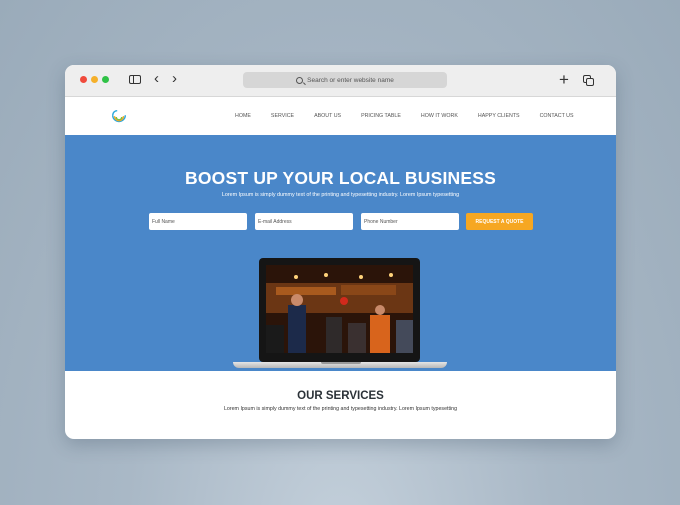  What do you see at coordinates (381, 116) in the screenshot?
I see `nav-pricing-table: PRICING TABLE` at bounding box center [381, 116].